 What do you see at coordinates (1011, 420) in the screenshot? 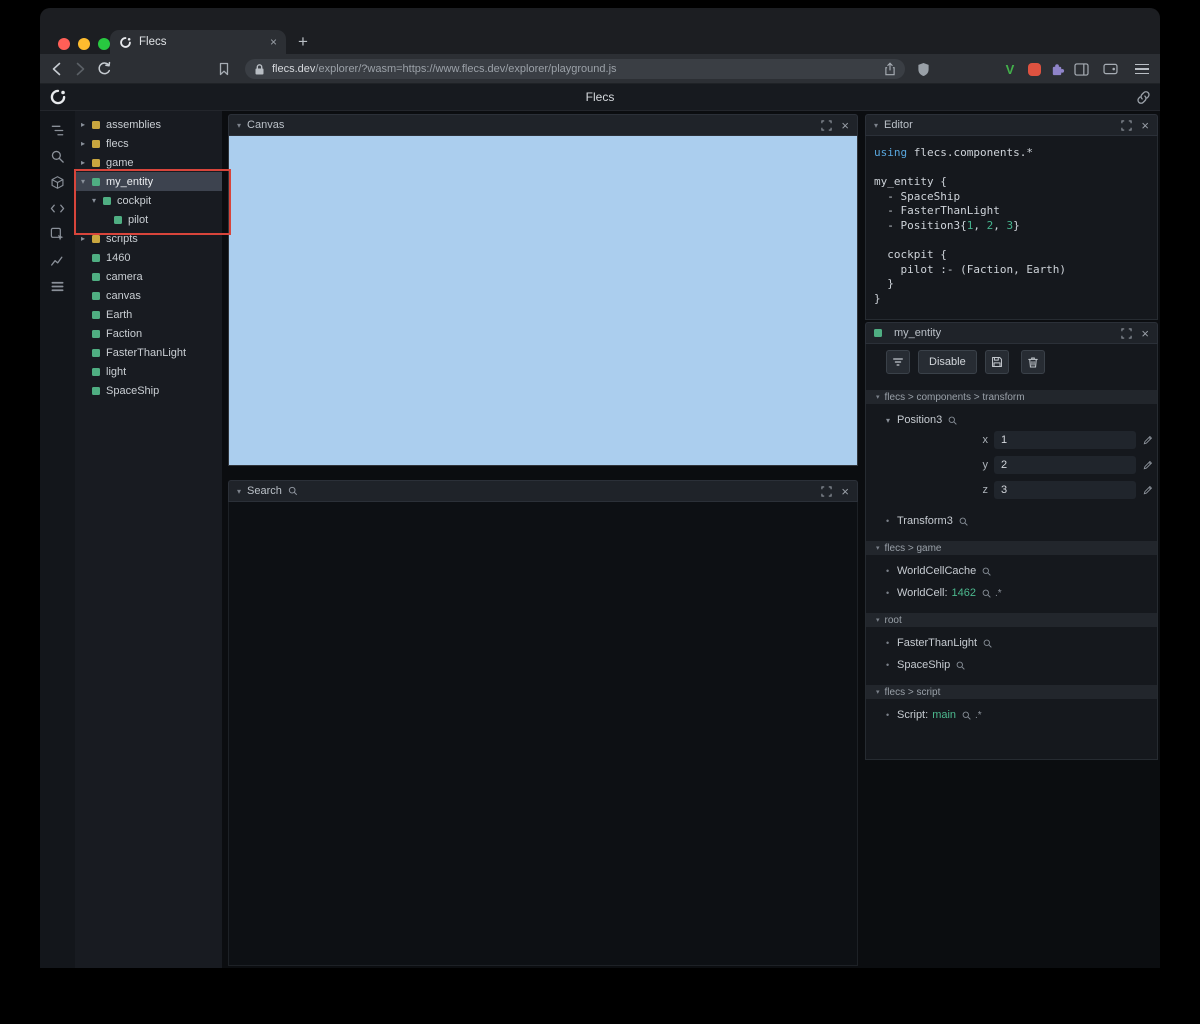
I see `component-row: ▾ Position3` at bounding box center [1011, 420].